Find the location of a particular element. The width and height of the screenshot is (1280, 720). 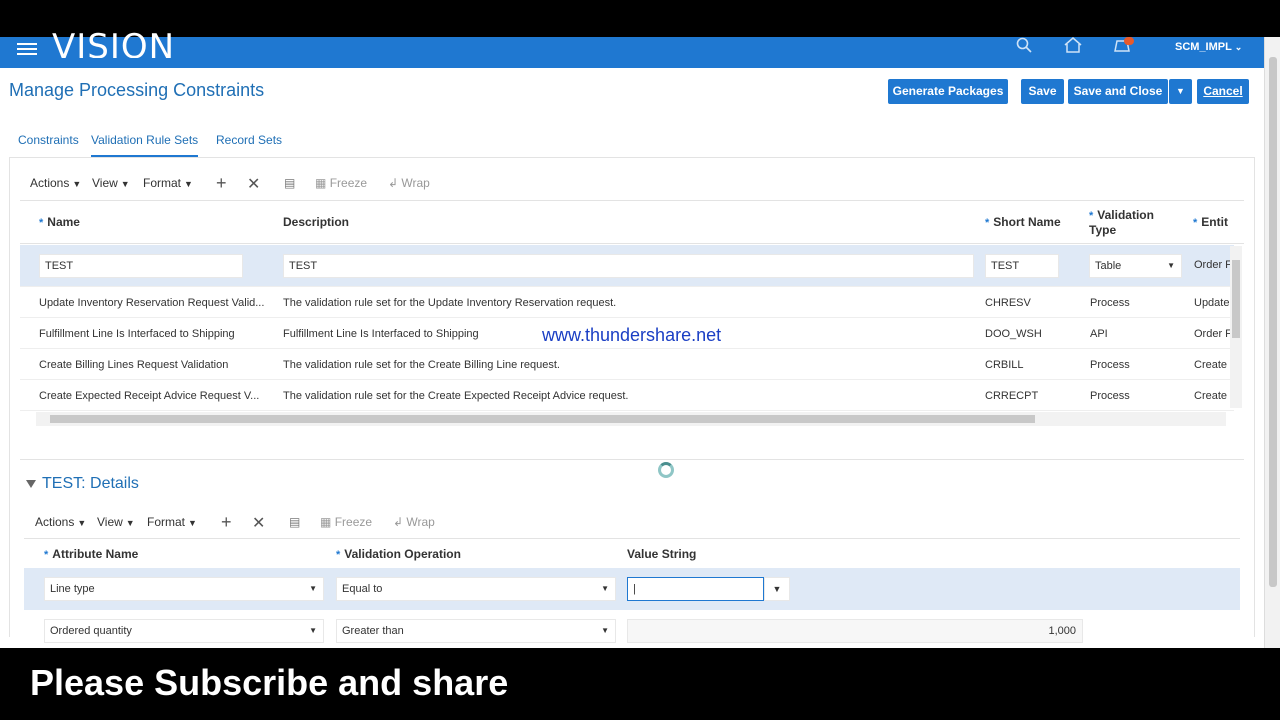

attribute-name-value: Ordered quantity is located at coordinates (91, 631).